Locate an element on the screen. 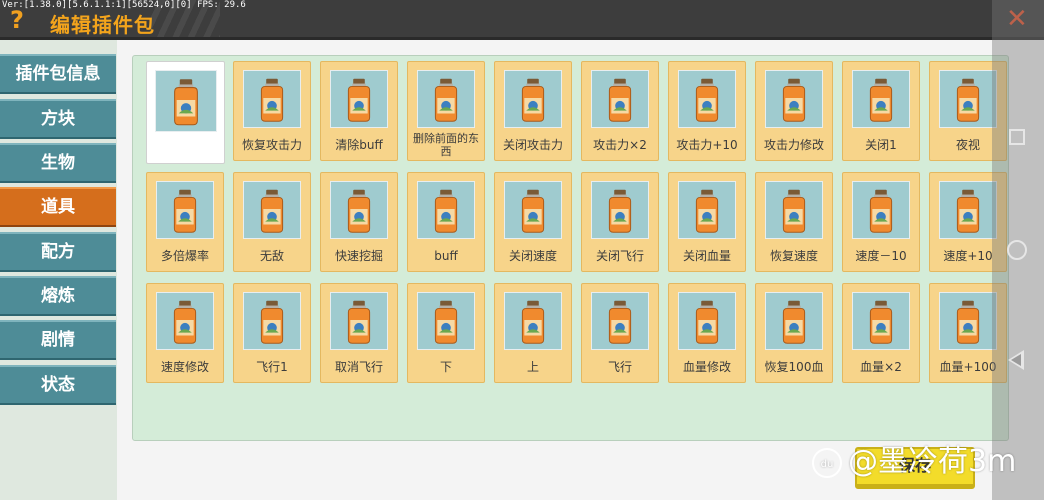 The image size is (1044, 500). item-tile: 快速挖掘 is located at coordinates (359, 222).